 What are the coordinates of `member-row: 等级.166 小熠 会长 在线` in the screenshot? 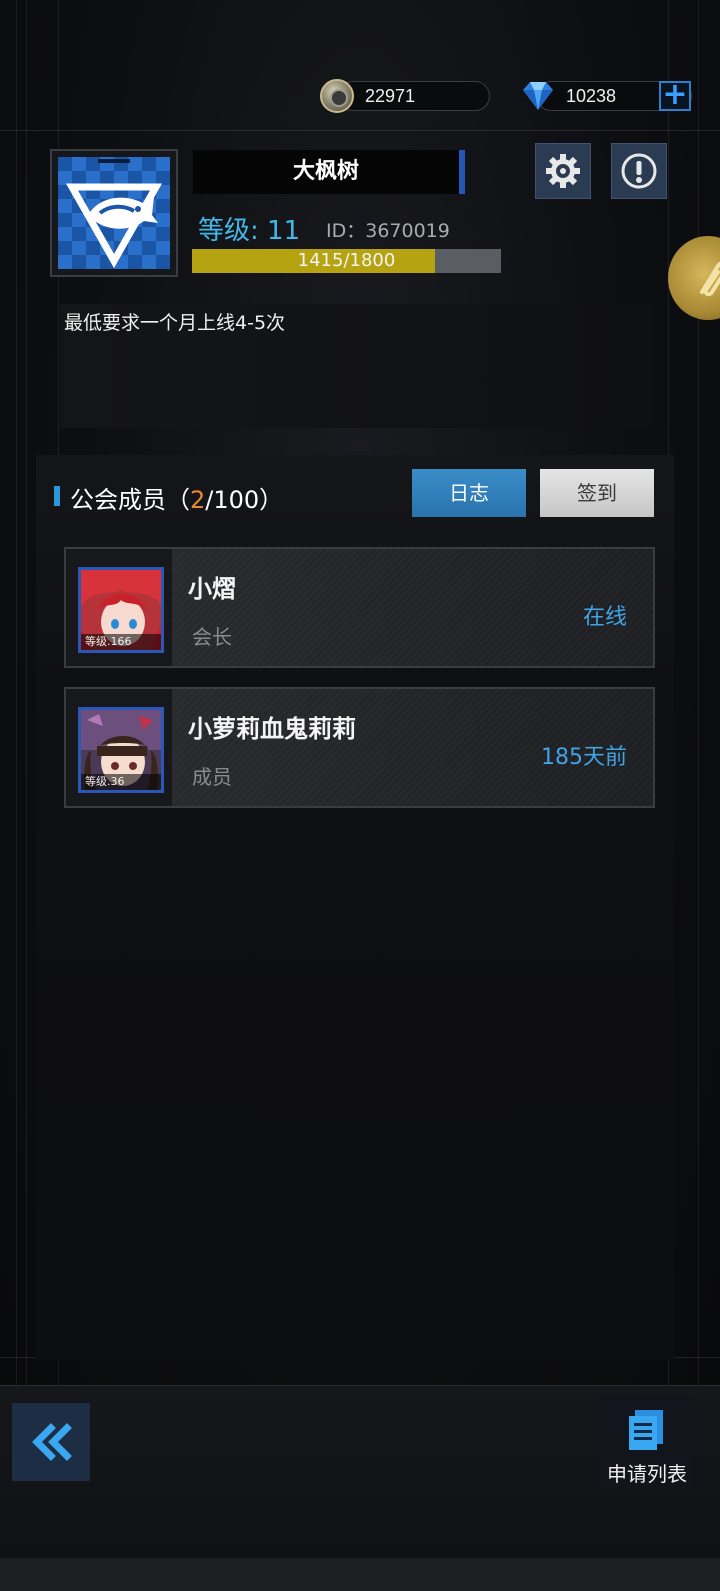 It's located at (359, 607).